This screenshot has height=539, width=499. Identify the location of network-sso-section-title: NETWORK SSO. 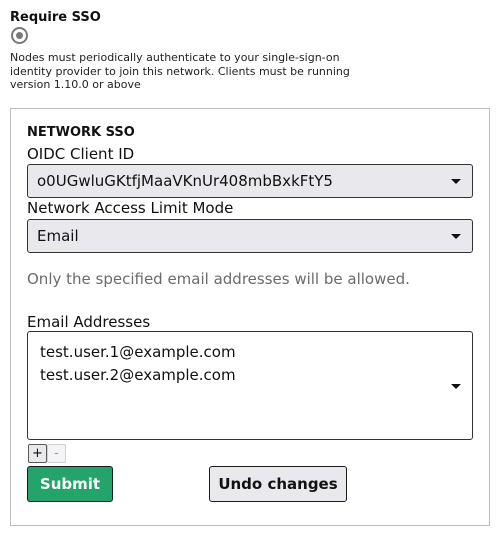
(81, 132).